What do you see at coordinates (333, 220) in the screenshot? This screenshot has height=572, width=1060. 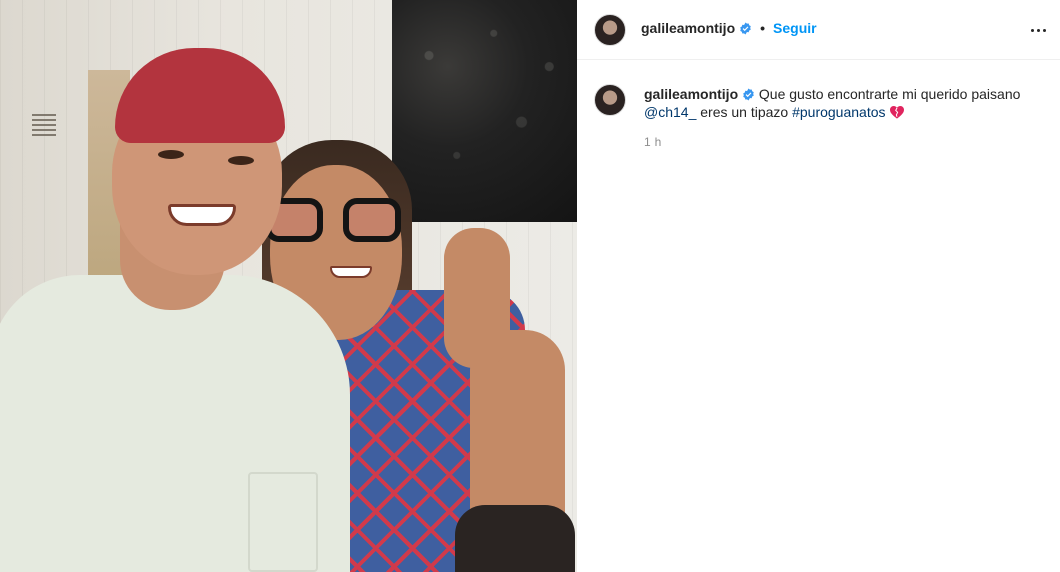 I see `woman-glasses` at bounding box center [333, 220].